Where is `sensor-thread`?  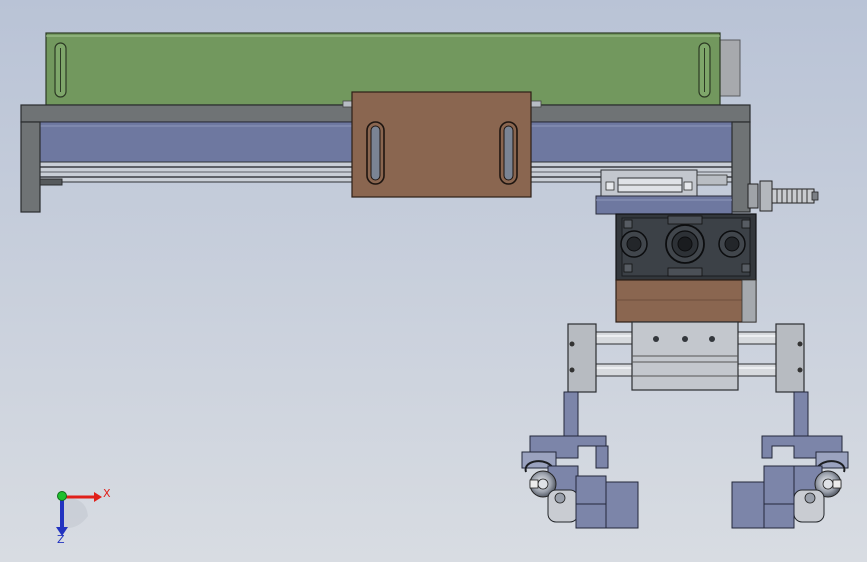
sensor-thread is located at coordinates (793, 196).